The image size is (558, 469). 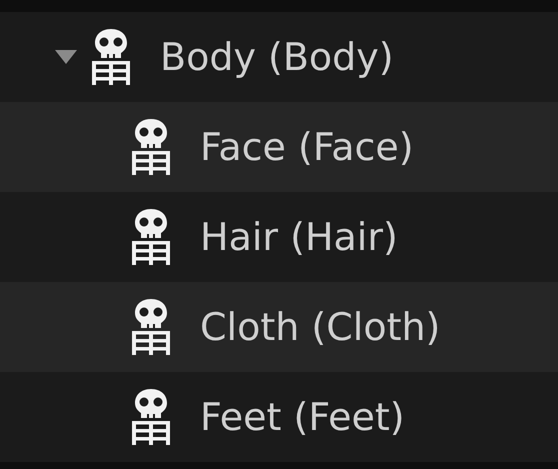 What do you see at coordinates (302, 417) in the screenshot?
I see `bone-label: Feet (Feet)` at bounding box center [302, 417].